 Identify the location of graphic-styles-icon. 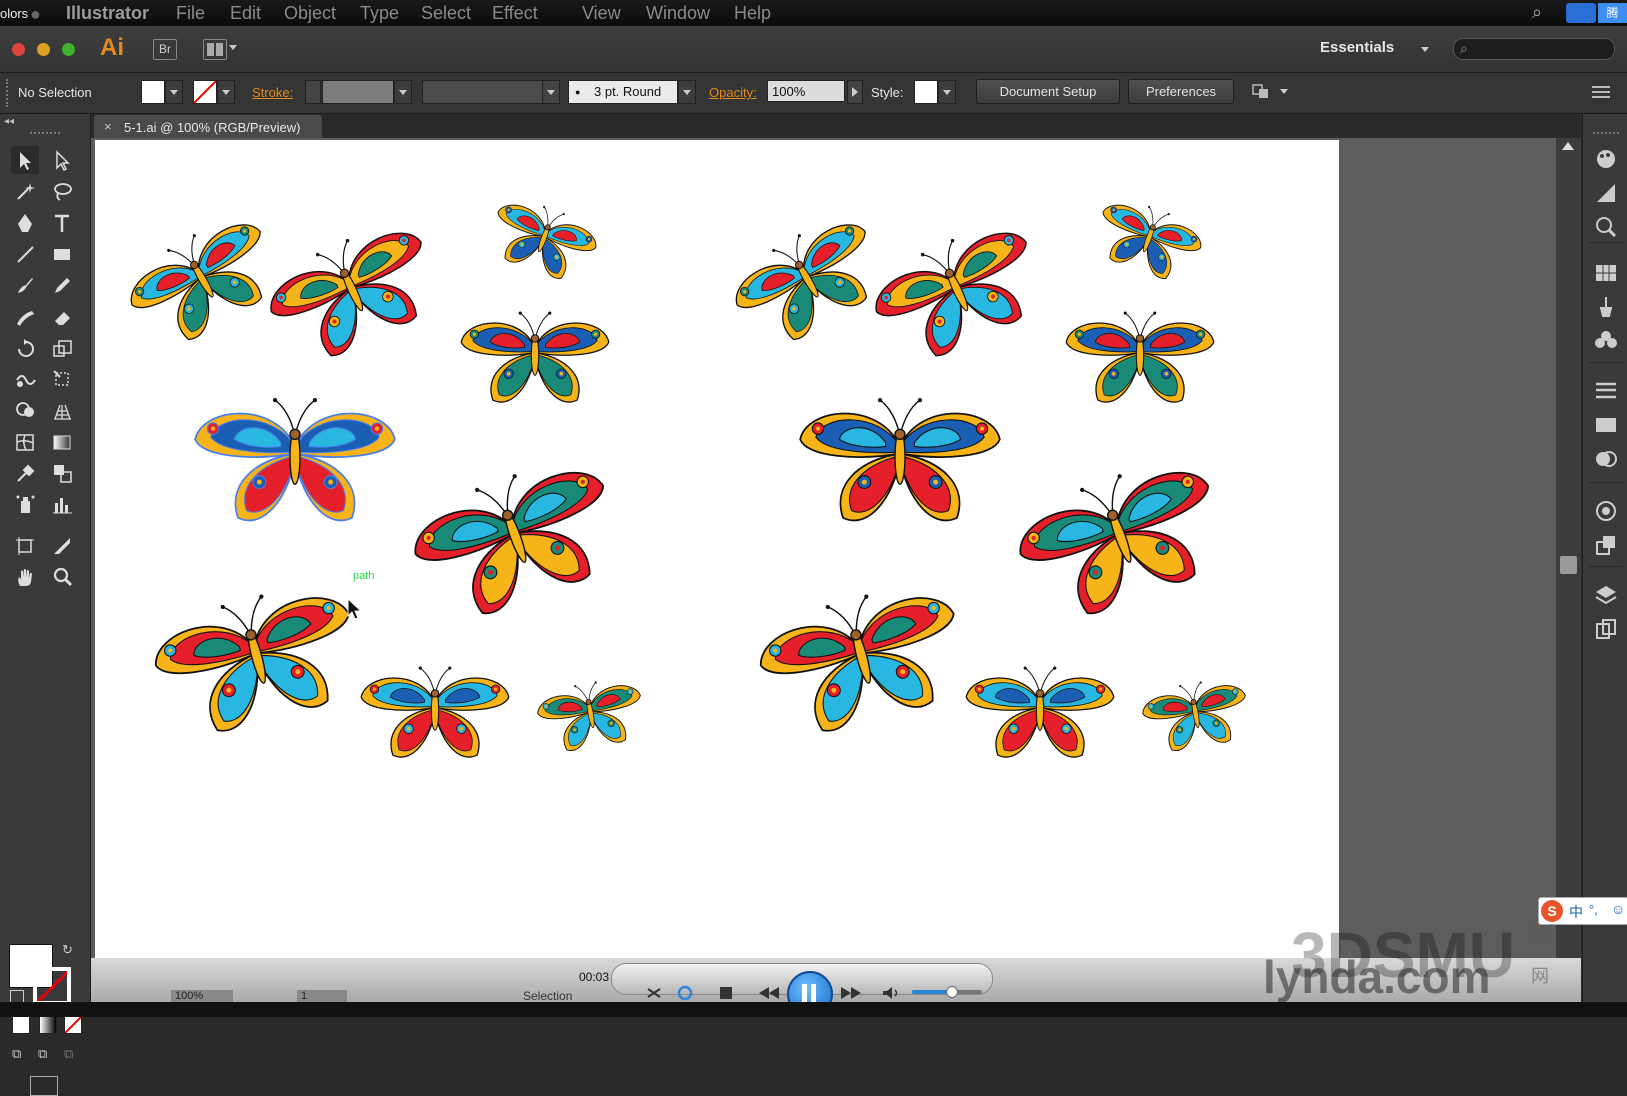
(1606, 545).